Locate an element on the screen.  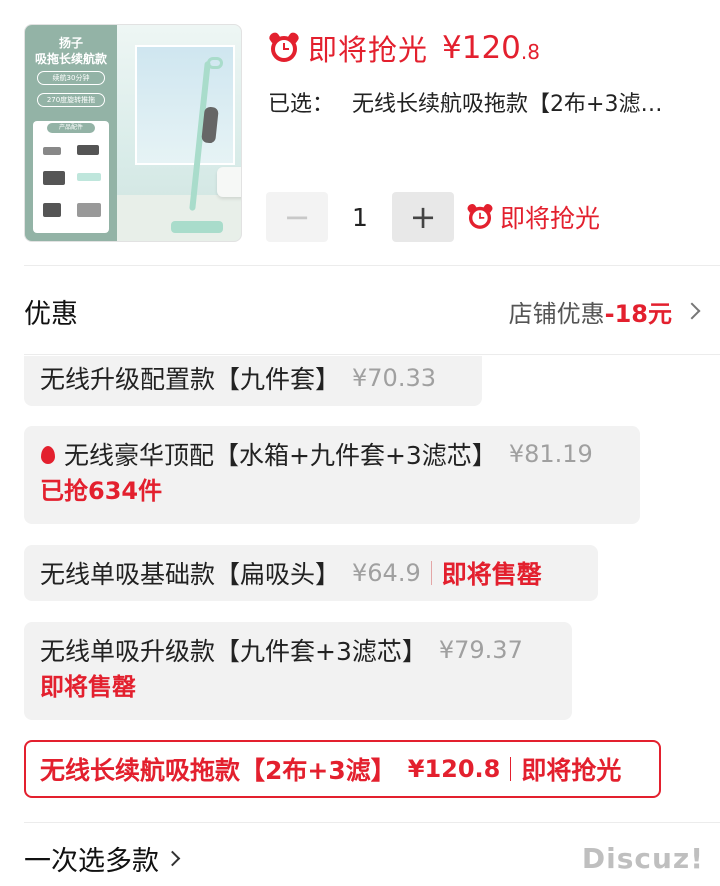
discount-row: 优惠 店铺优惠 -18元 is located at coordinates (362, 311).